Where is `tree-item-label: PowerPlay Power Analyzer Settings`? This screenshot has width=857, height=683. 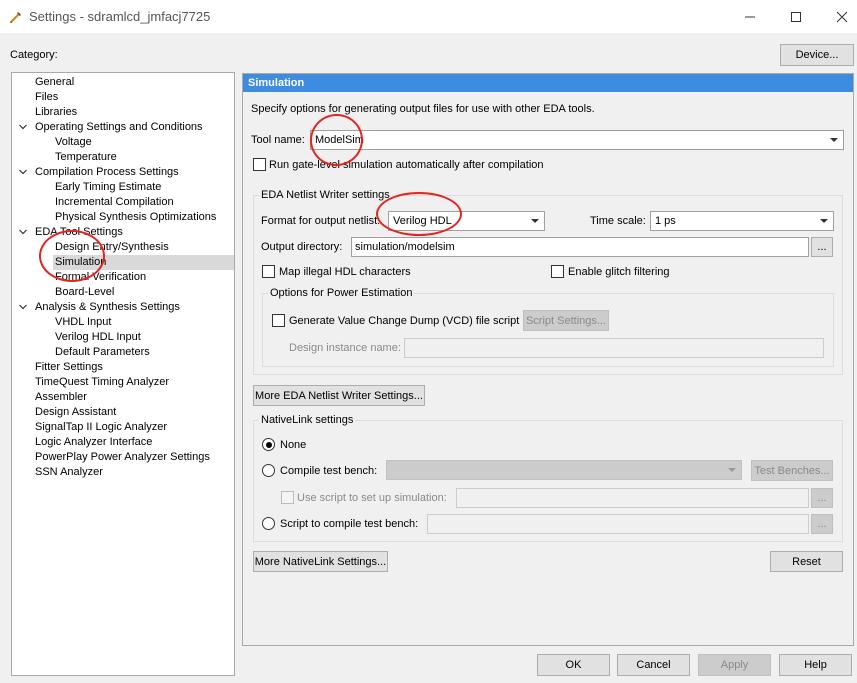 tree-item-label: PowerPlay Power Analyzer Settings is located at coordinates (122, 457).